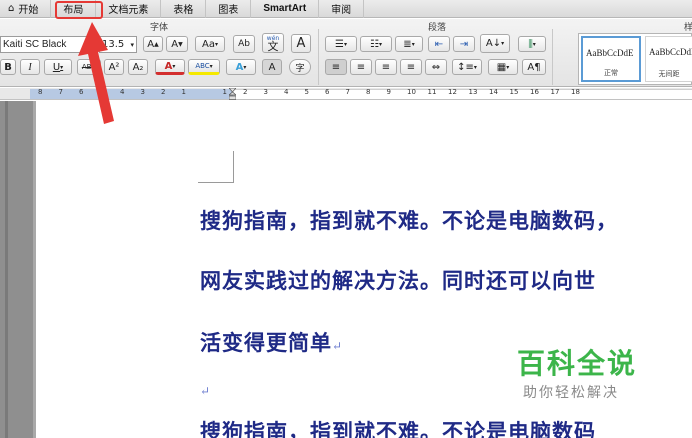 The image size is (692, 438). I want to click on italic-button: I, so click(30, 67).